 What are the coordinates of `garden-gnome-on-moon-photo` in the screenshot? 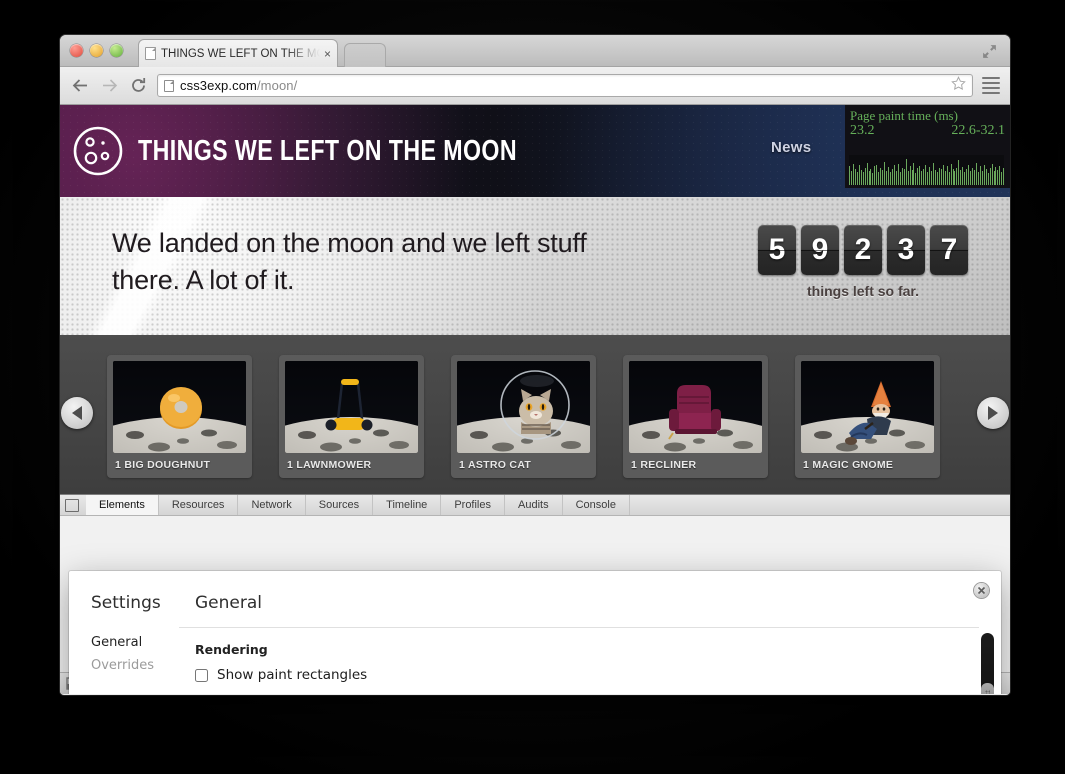 It's located at (867, 407).